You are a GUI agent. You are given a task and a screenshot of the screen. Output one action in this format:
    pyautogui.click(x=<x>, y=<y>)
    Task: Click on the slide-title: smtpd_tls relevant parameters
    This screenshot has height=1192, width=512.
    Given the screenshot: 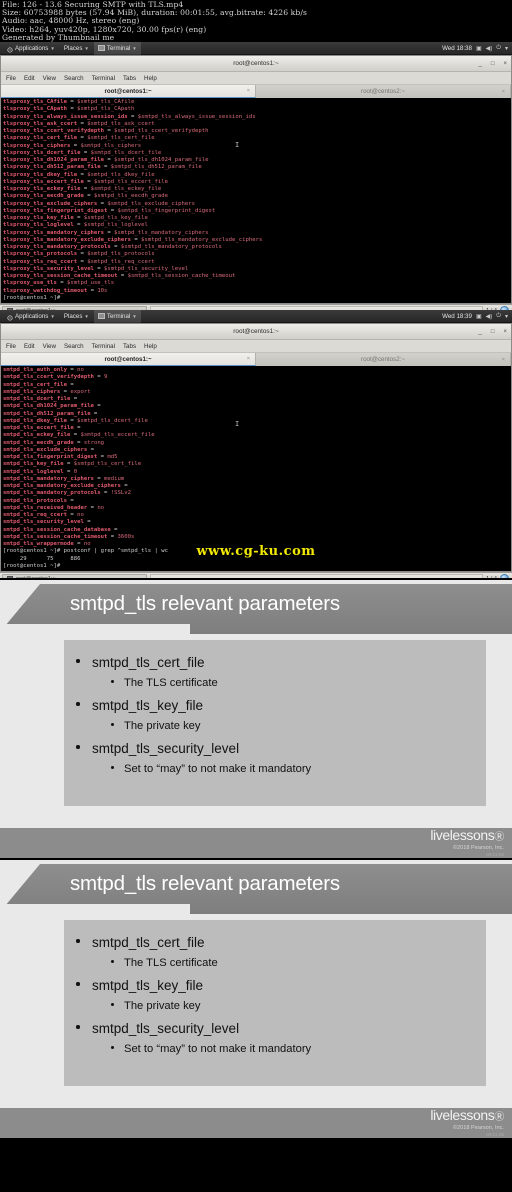 What is the action you would take?
    pyautogui.click(x=205, y=883)
    